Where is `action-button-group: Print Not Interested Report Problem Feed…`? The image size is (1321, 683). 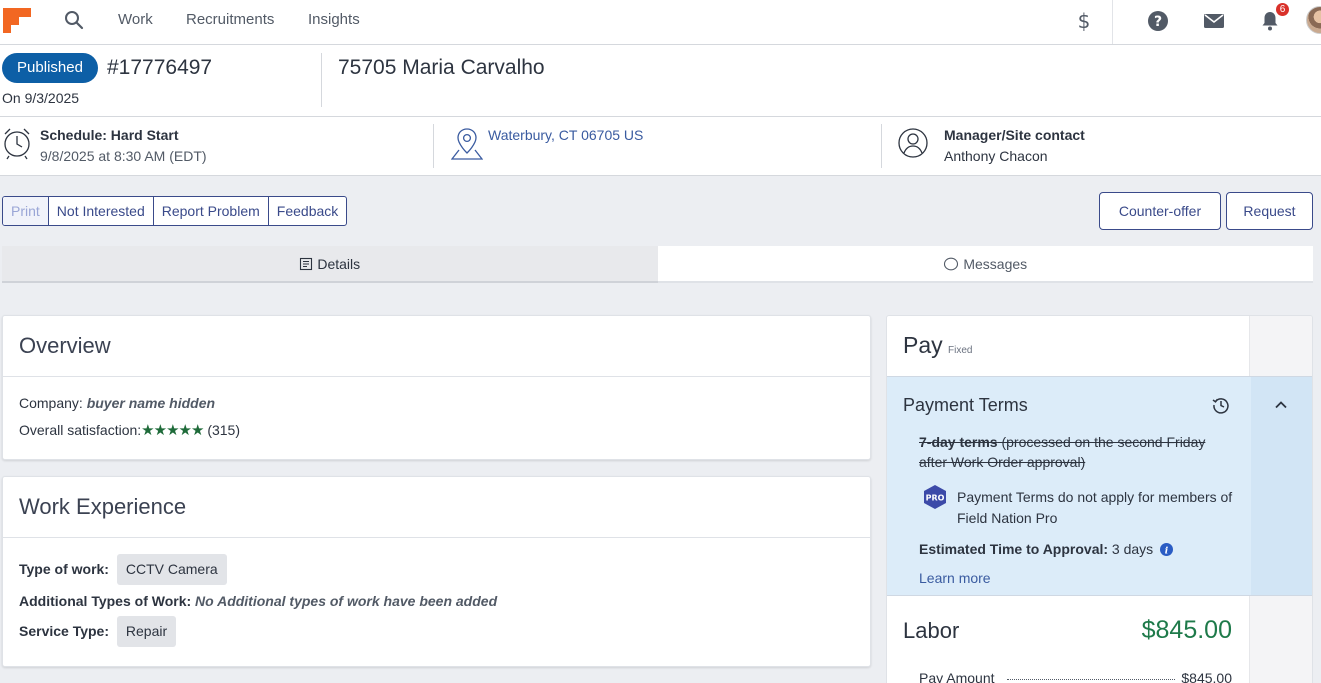 action-button-group: Print Not Interested Report Problem Feed… is located at coordinates (175, 211).